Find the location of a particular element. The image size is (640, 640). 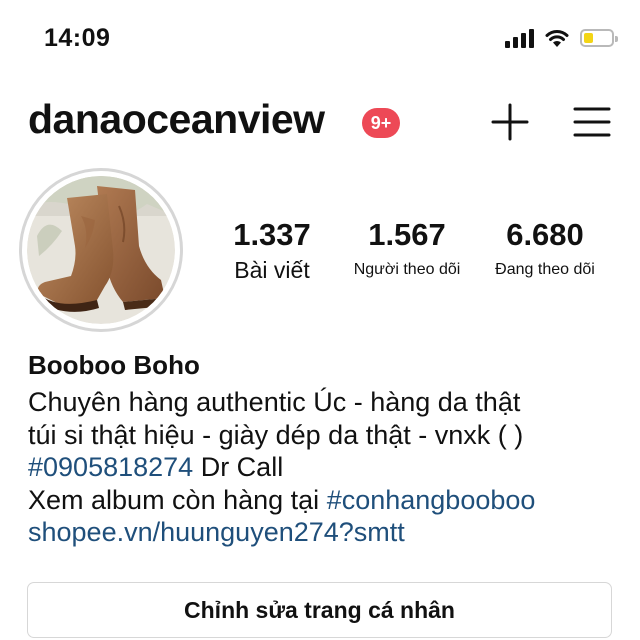

following-count-label: Đang theo dõi is located at coordinates (545, 269).